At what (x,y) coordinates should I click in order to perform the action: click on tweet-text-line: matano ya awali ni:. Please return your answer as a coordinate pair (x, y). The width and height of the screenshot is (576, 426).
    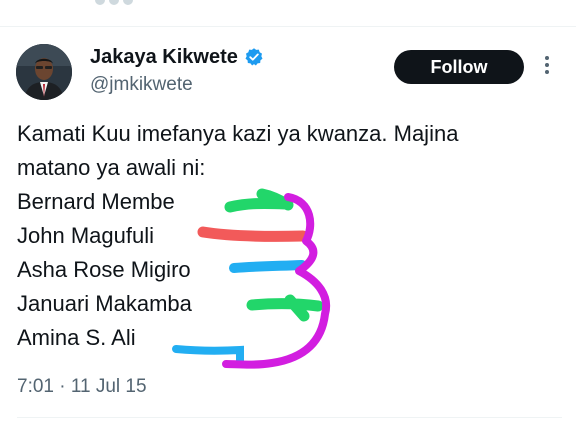
    Looking at the image, I should click on (111, 167).